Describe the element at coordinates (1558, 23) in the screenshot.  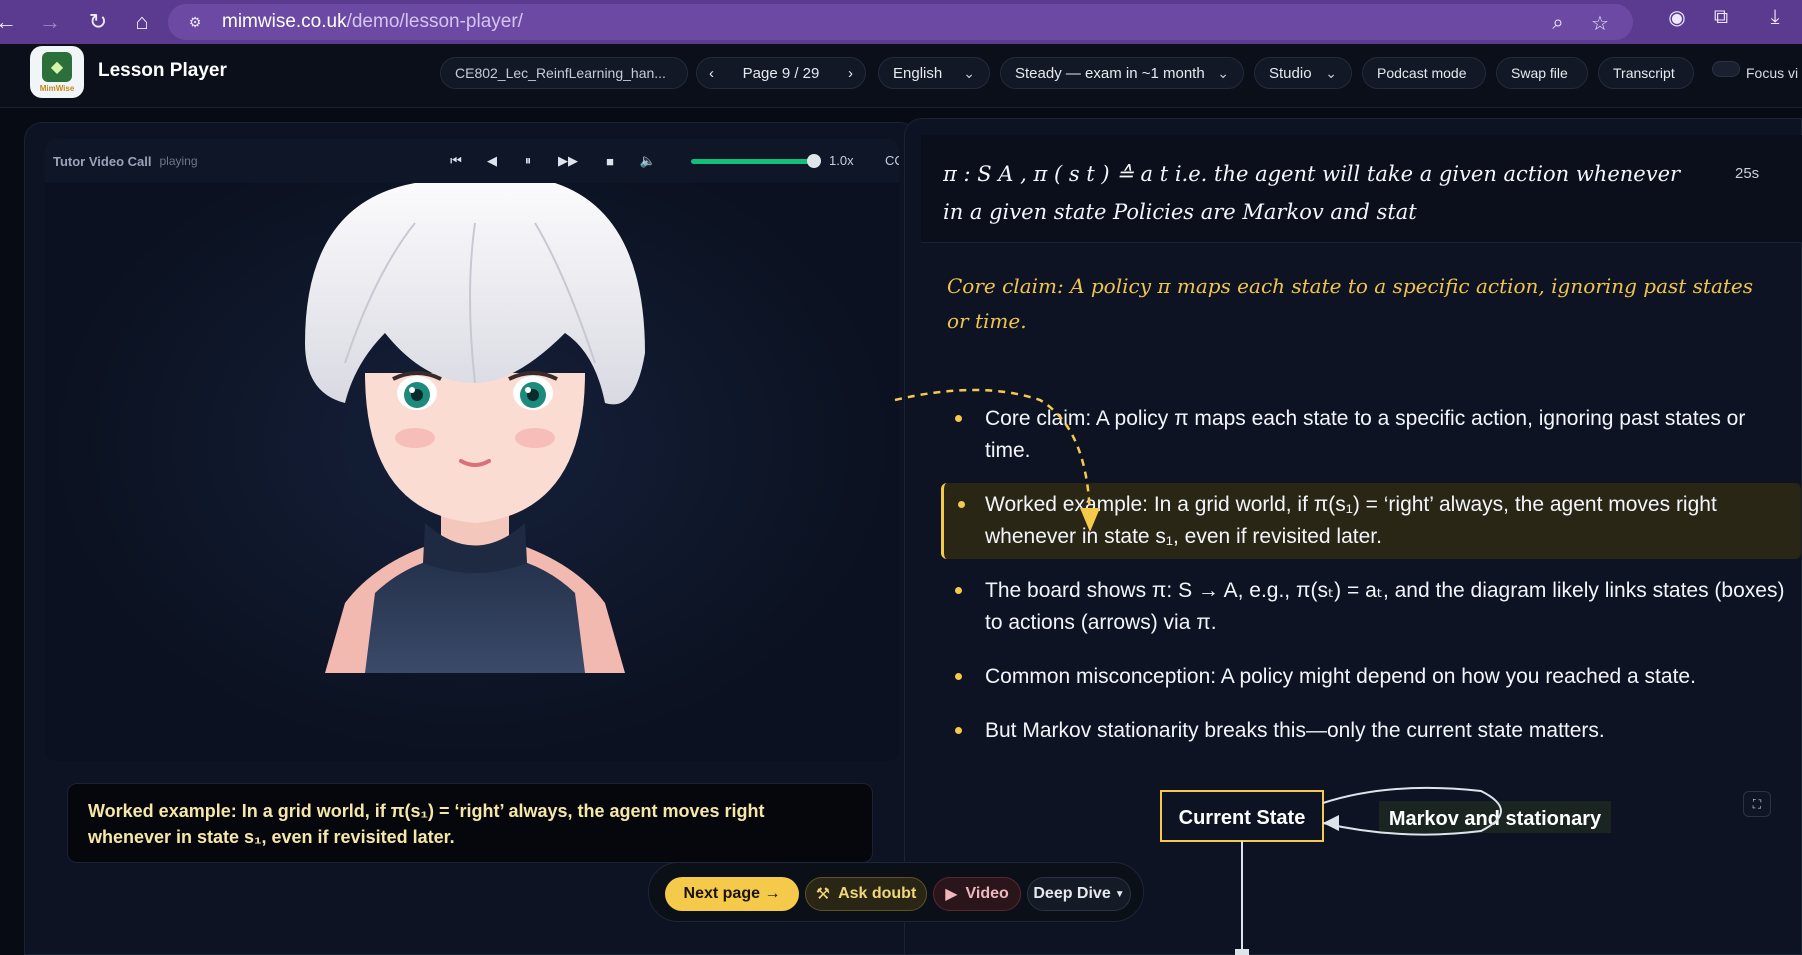
I see `zoom-icon: ⌕` at that location.